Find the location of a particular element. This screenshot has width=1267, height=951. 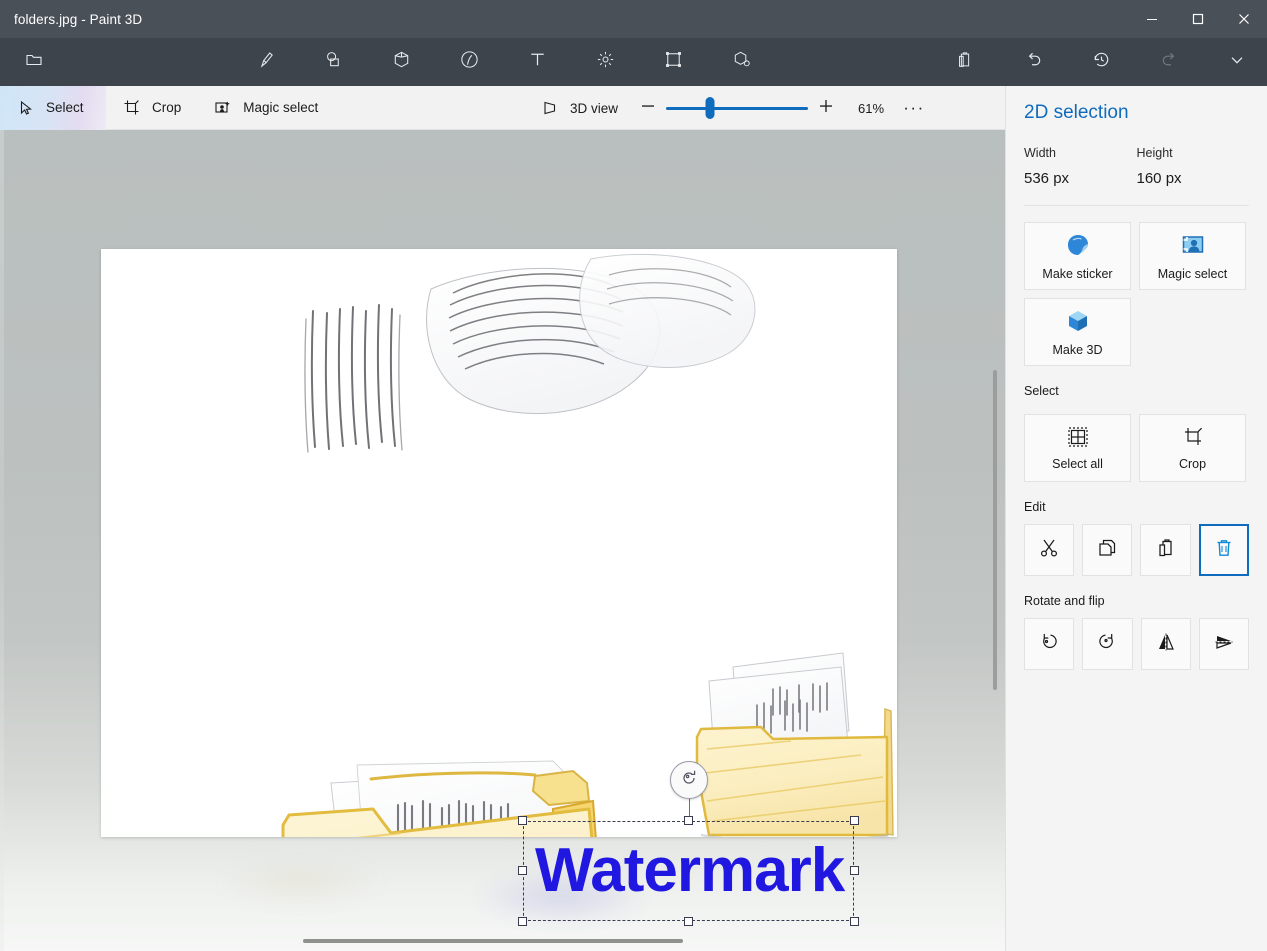

paste-button is located at coordinates (965, 62).